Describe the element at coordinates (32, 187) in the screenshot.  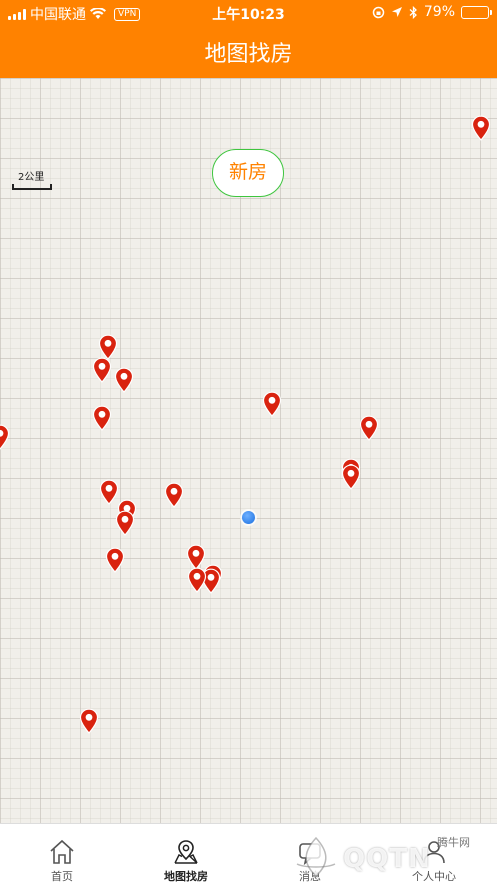
I see `scale-bar` at that location.